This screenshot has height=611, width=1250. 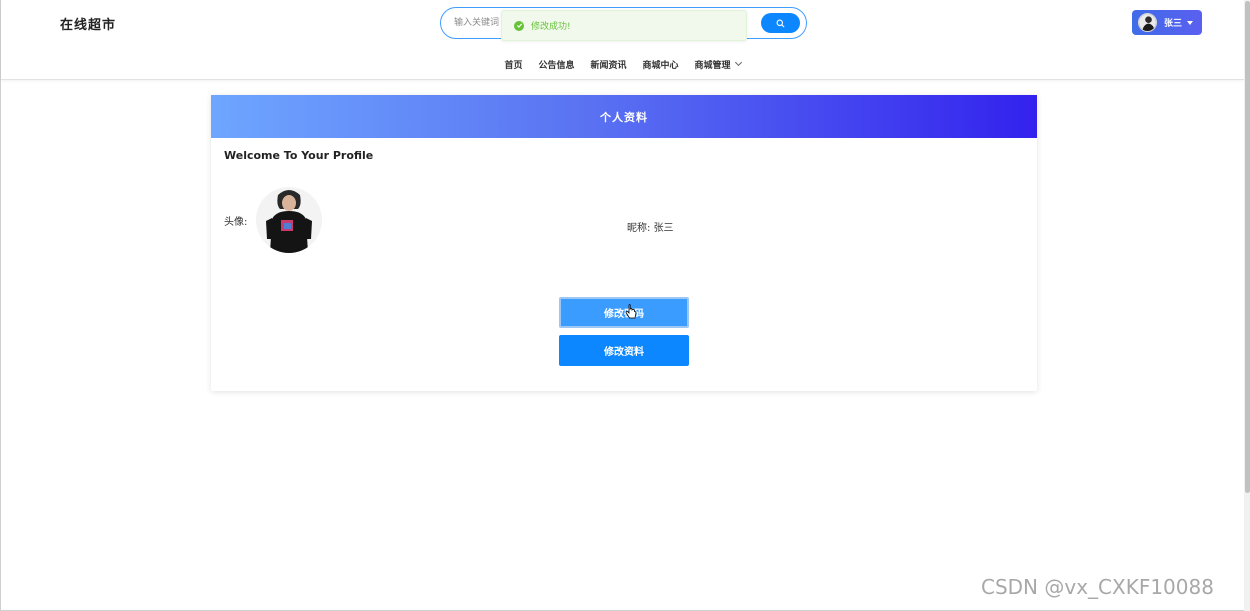 I want to click on nav-item-mall-center: 商城中心, so click(x=661, y=64).